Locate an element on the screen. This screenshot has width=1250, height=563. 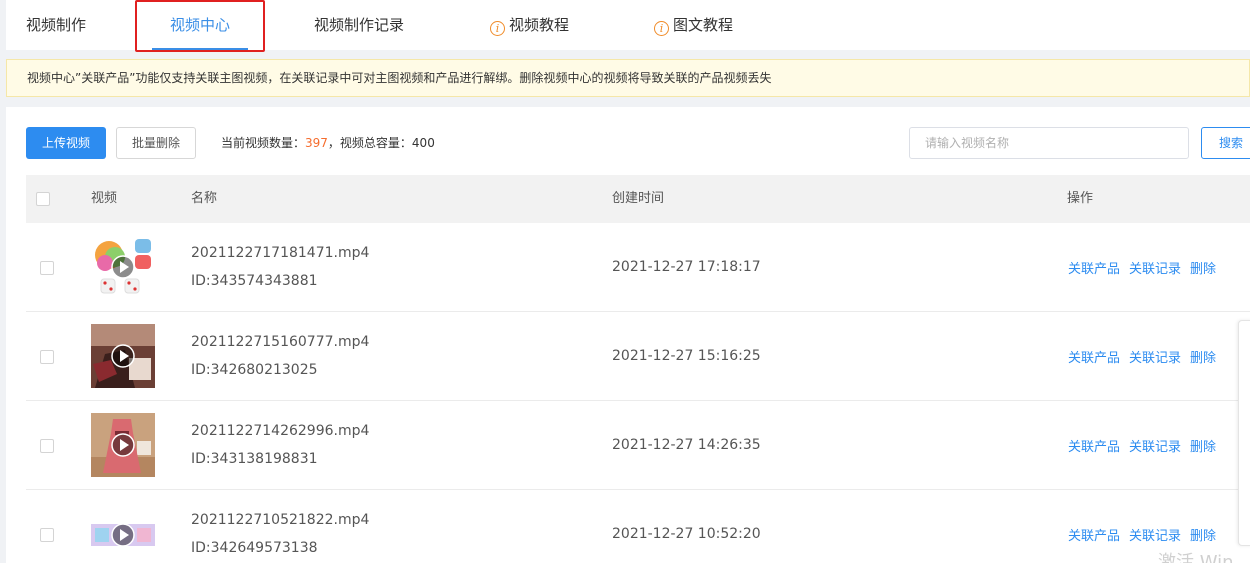
created-time: 2021-12-27 10:52:20 is located at coordinates (686, 534).